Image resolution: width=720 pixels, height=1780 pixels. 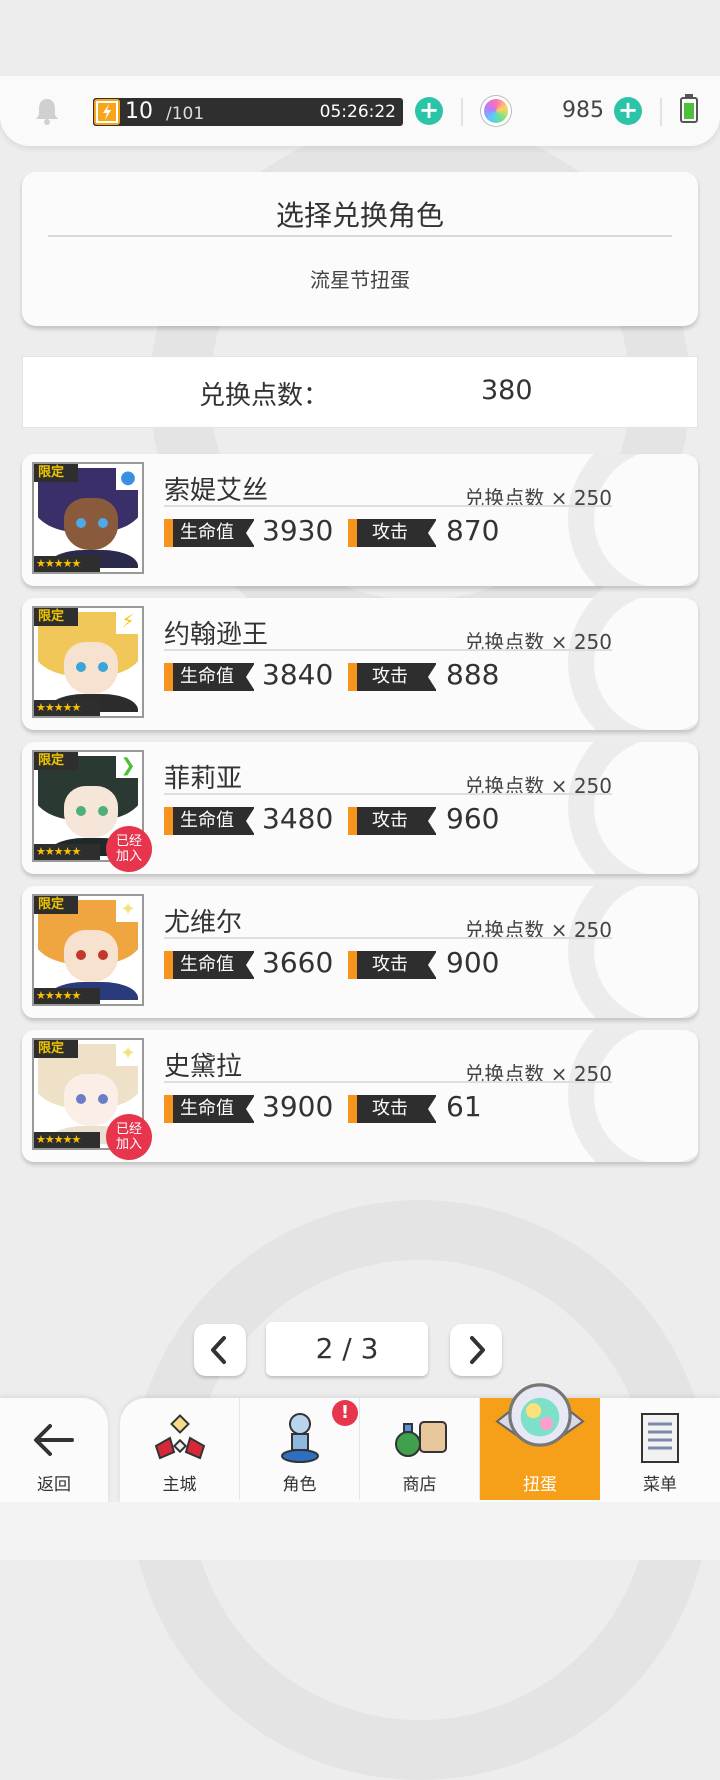 What do you see at coordinates (473, 818) in the screenshot?
I see `attack-value: 960` at bounding box center [473, 818].